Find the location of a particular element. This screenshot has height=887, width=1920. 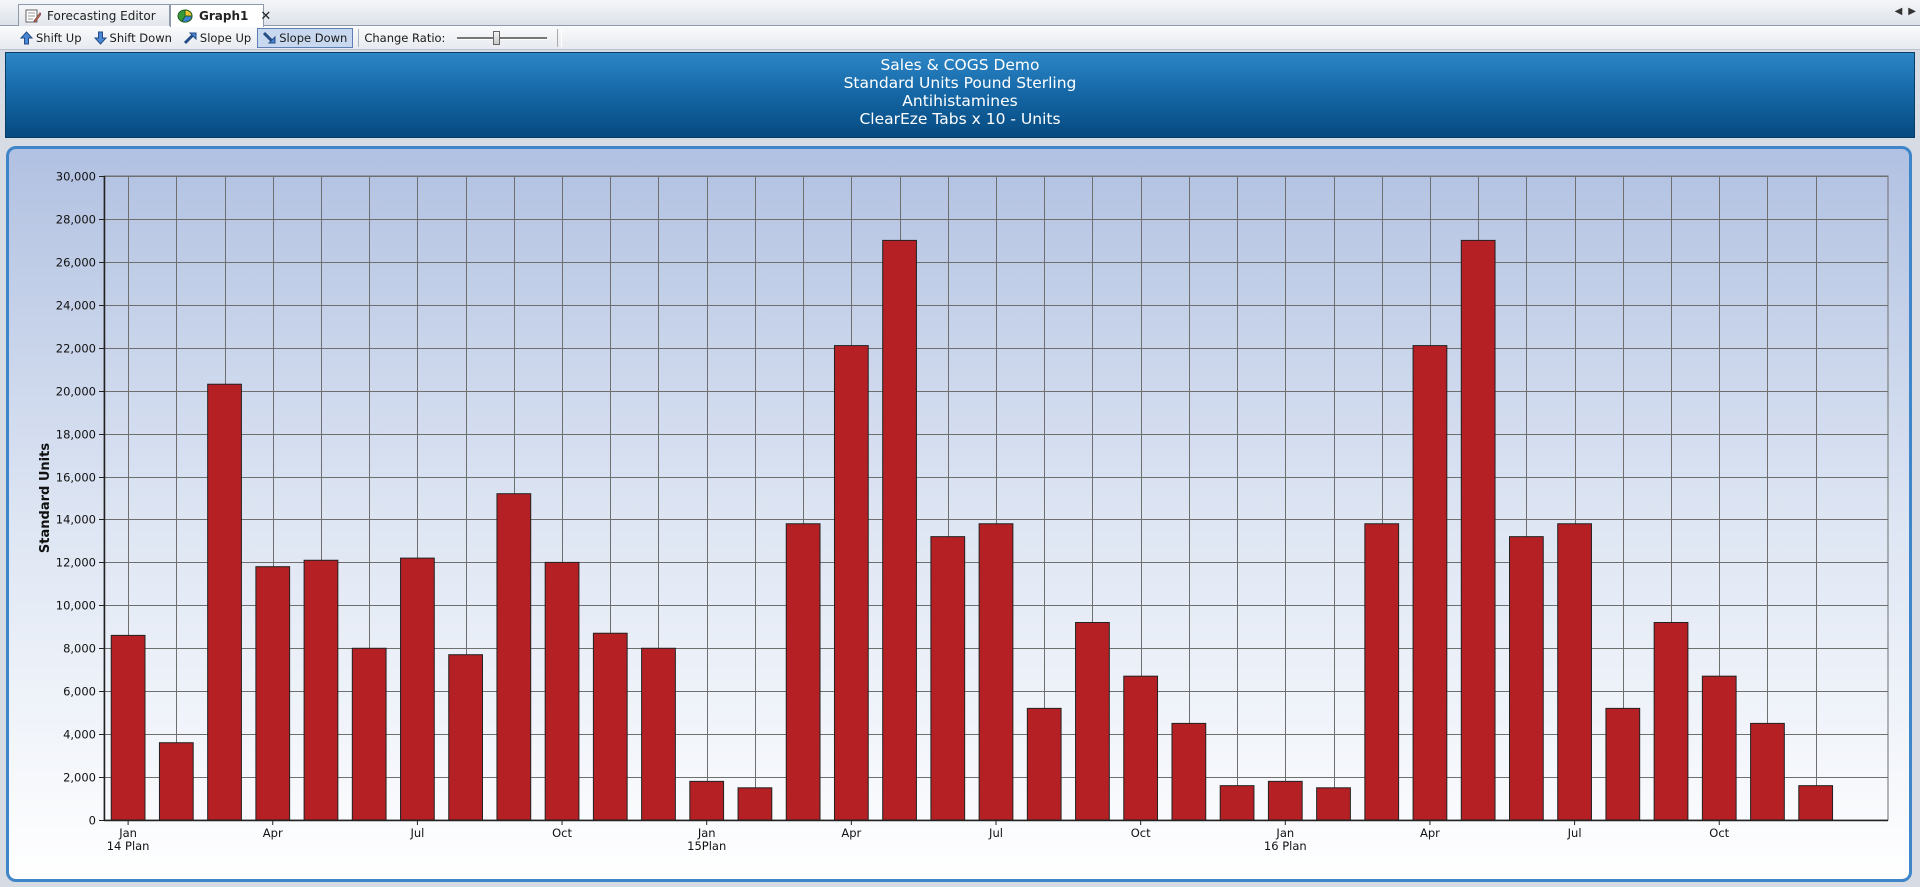

slope-up-label: Slope Up is located at coordinates (225, 37).